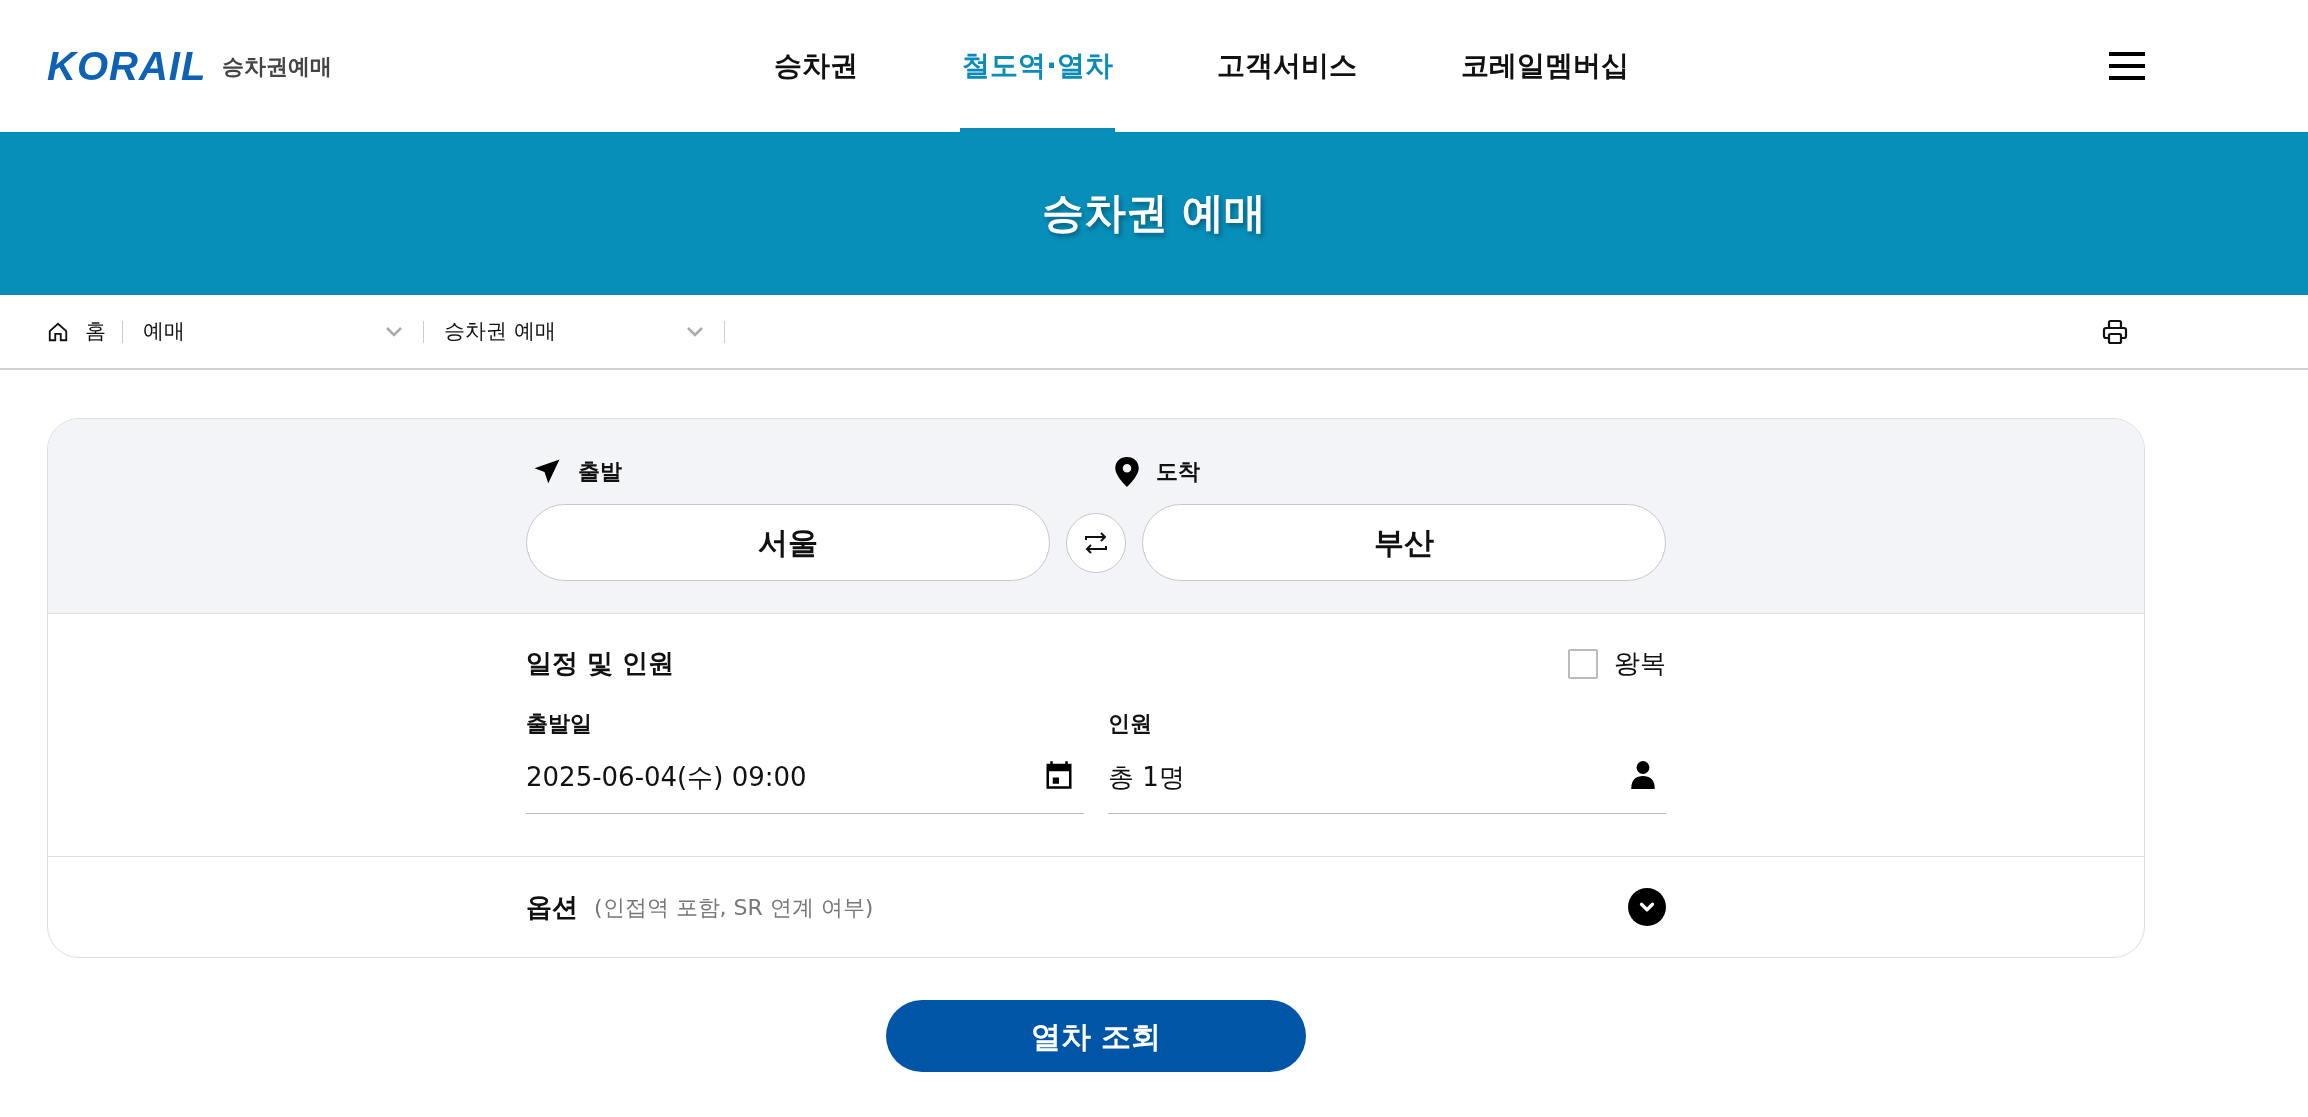  I want to click on options-title: 옵션, so click(552, 907).